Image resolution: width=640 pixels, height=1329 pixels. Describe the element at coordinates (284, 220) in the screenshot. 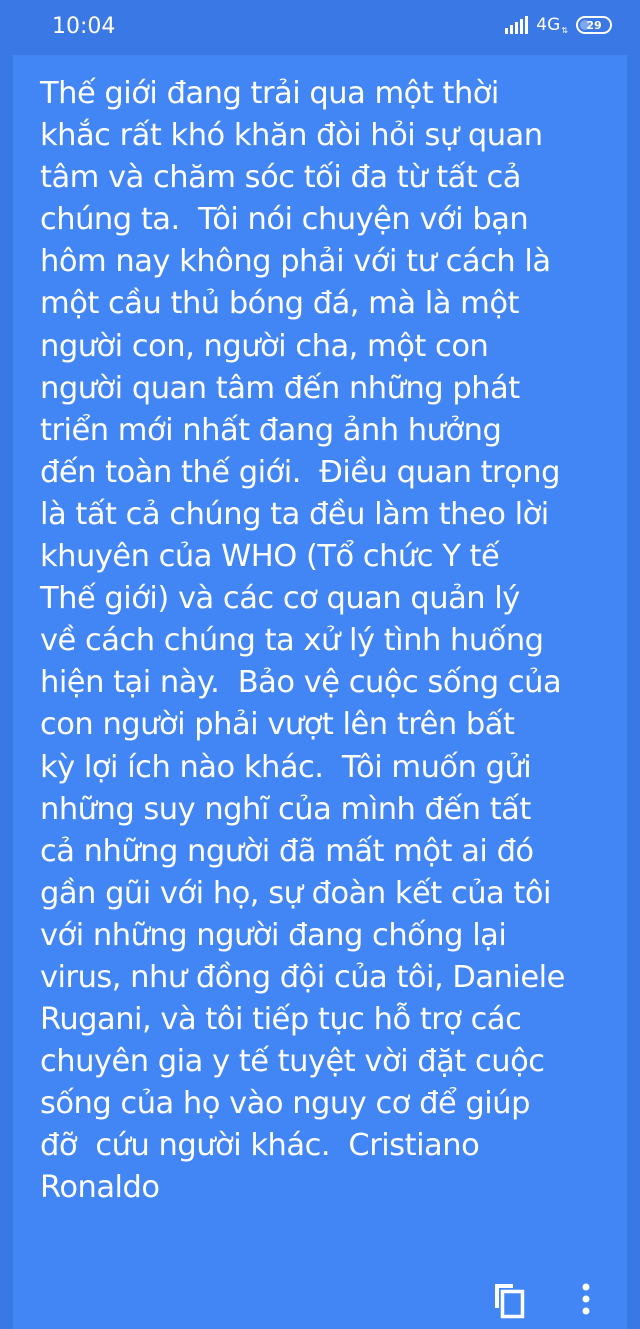

I see `note-line: chúng ta. Tôi nói chuyện với bạn` at that location.